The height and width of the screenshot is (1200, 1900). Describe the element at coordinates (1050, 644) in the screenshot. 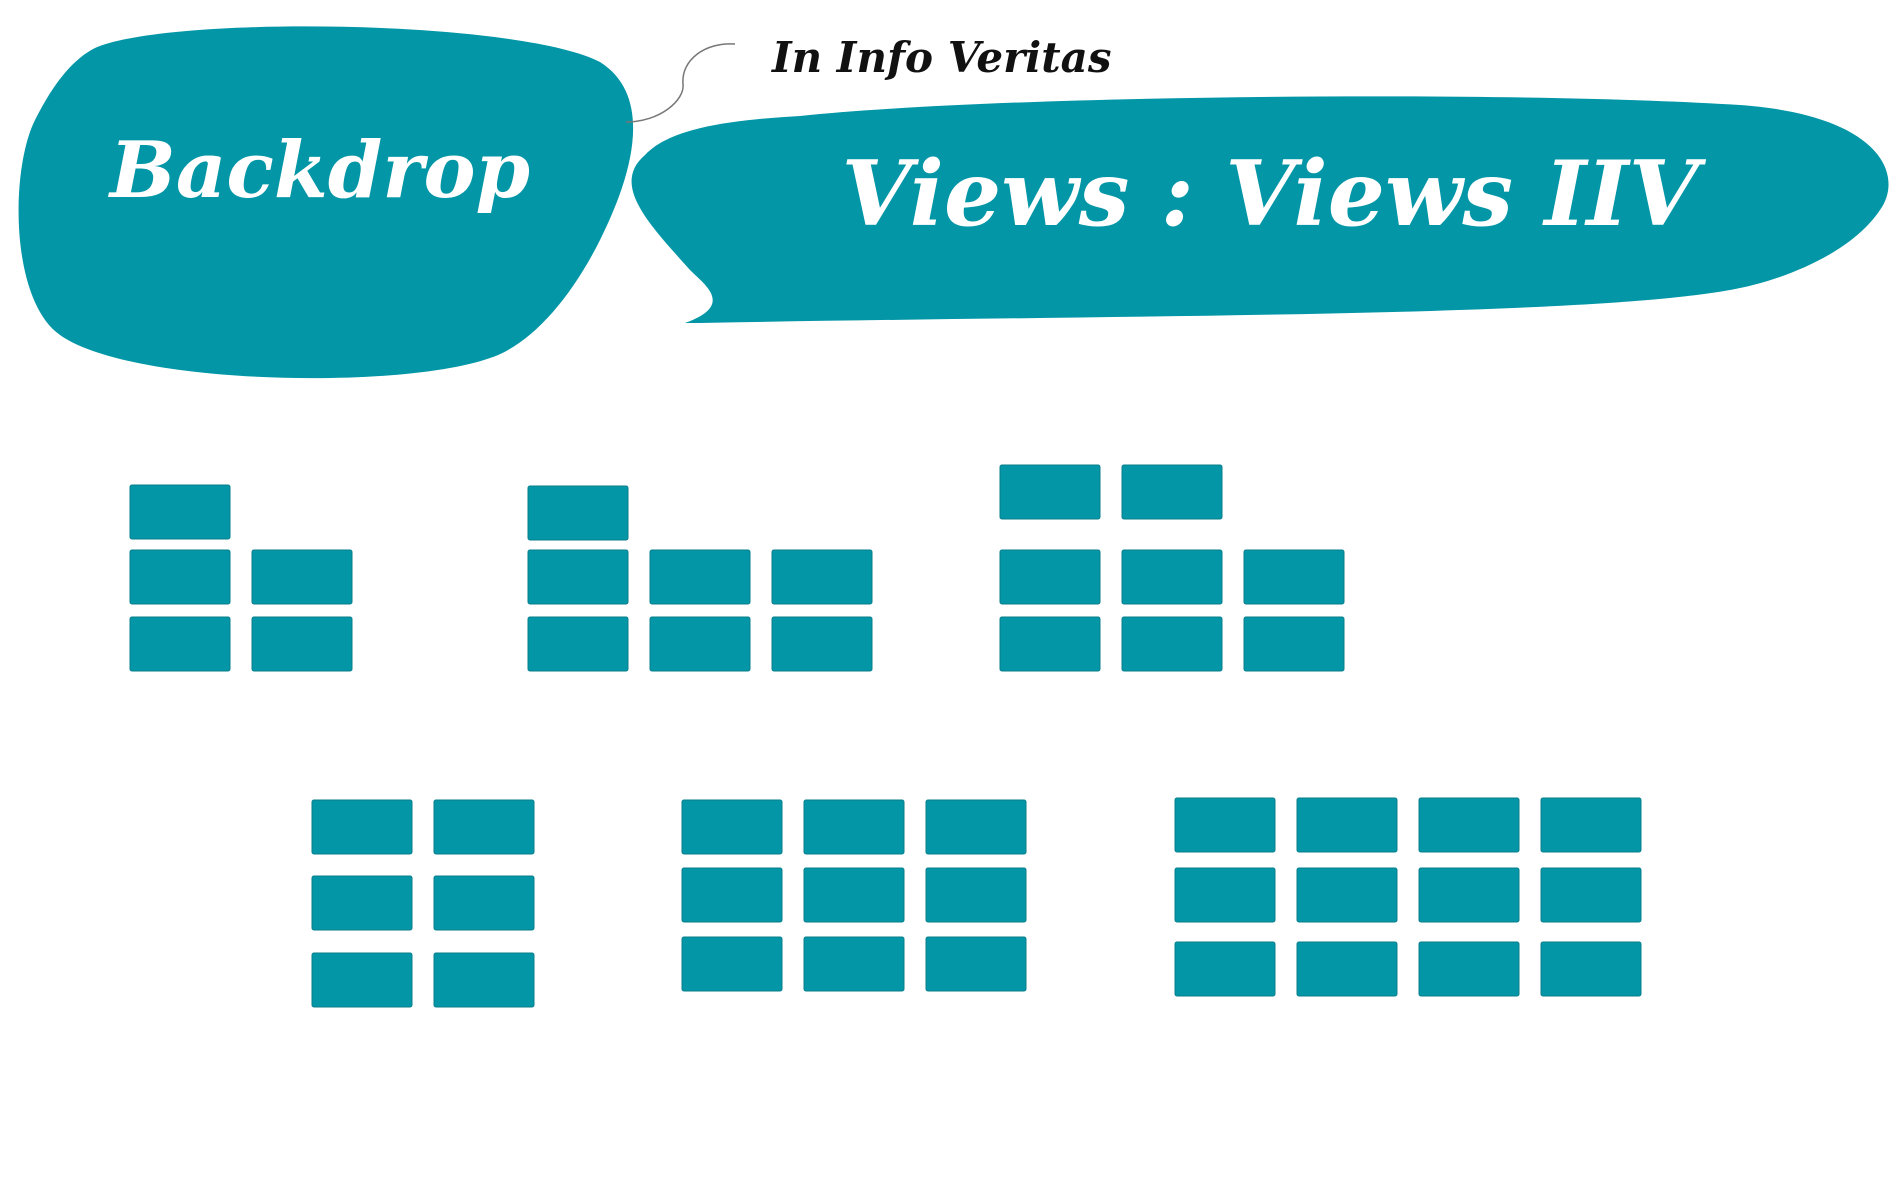

I see `layout-3-tile-r3c1` at that location.